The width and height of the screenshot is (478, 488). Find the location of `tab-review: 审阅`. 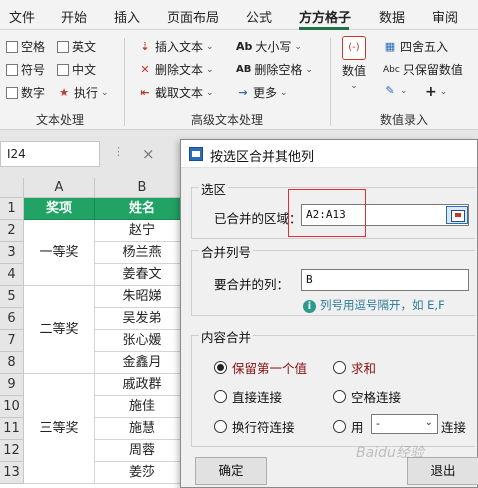

tab-review: 审阅 is located at coordinates (445, 16).